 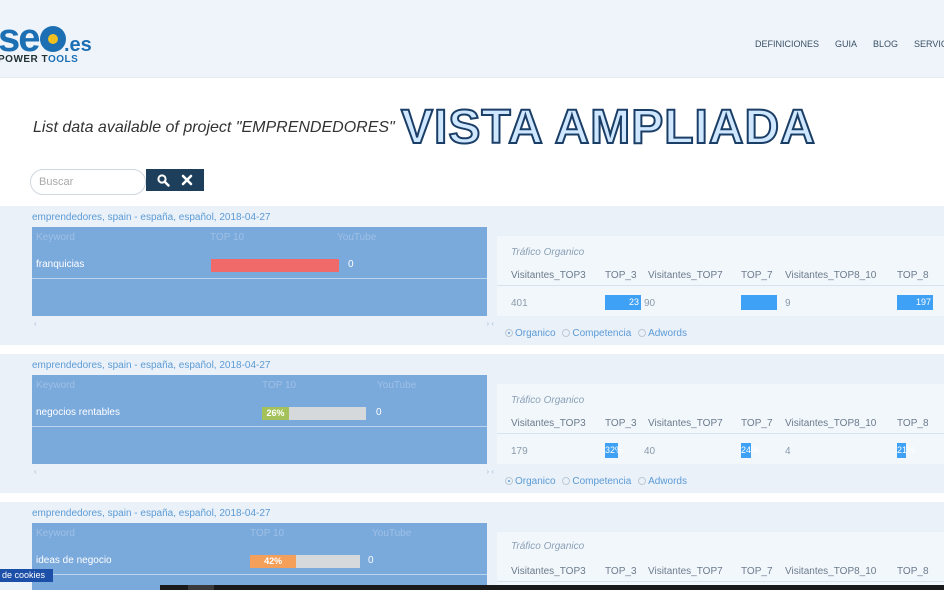 I want to click on top8-bar: 197, so click(x=915, y=302).